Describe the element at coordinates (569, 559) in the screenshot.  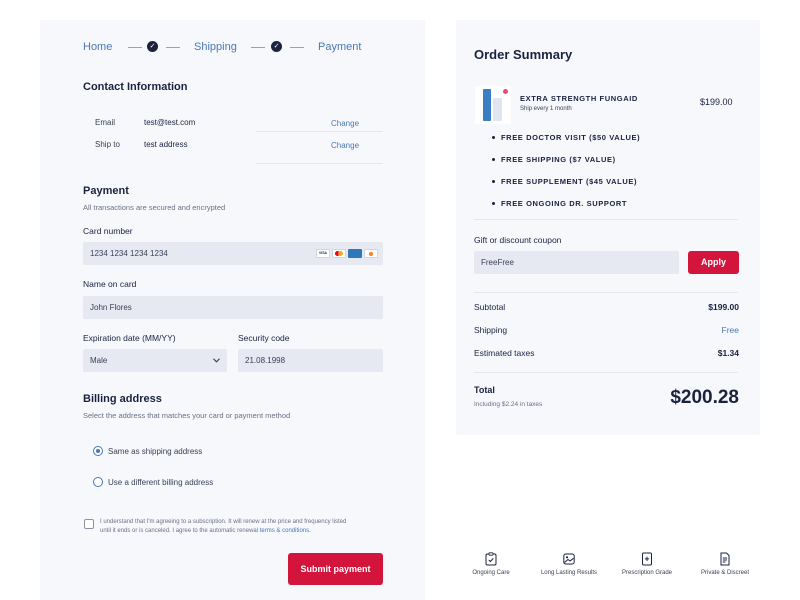
I see `image-icon` at that location.